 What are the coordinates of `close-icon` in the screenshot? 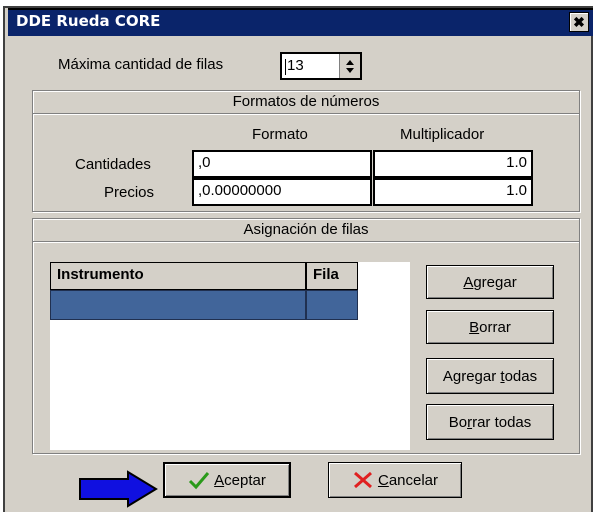 It's located at (362, 480).